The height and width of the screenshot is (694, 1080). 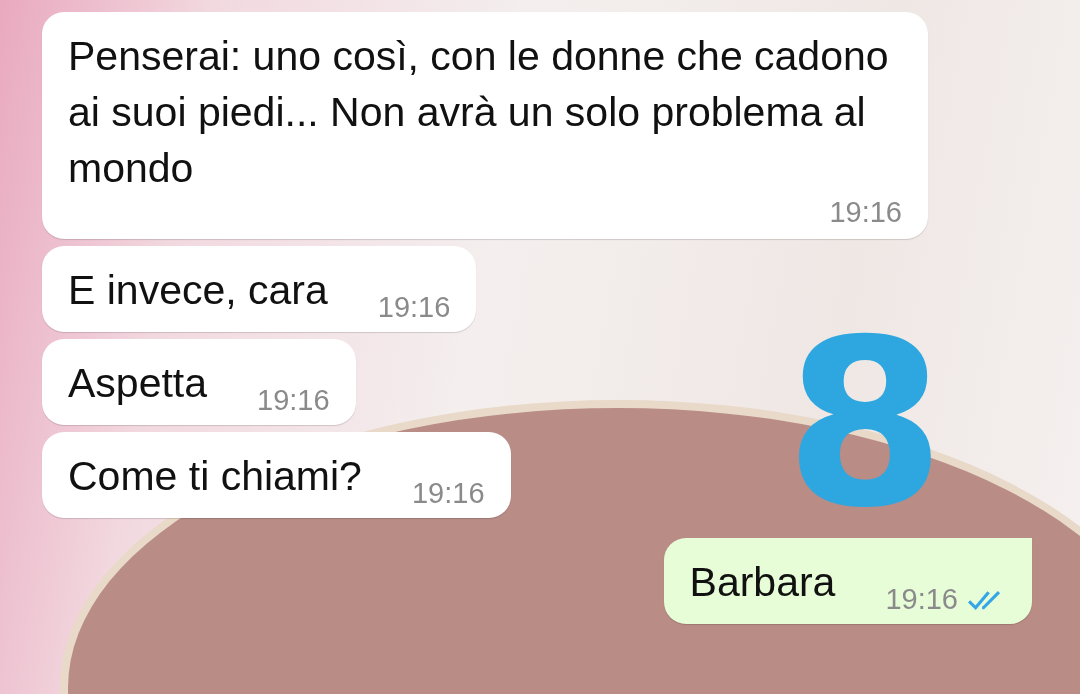 What do you see at coordinates (138, 383) in the screenshot?
I see `message-text: Aspetta` at bounding box center [138, 383].